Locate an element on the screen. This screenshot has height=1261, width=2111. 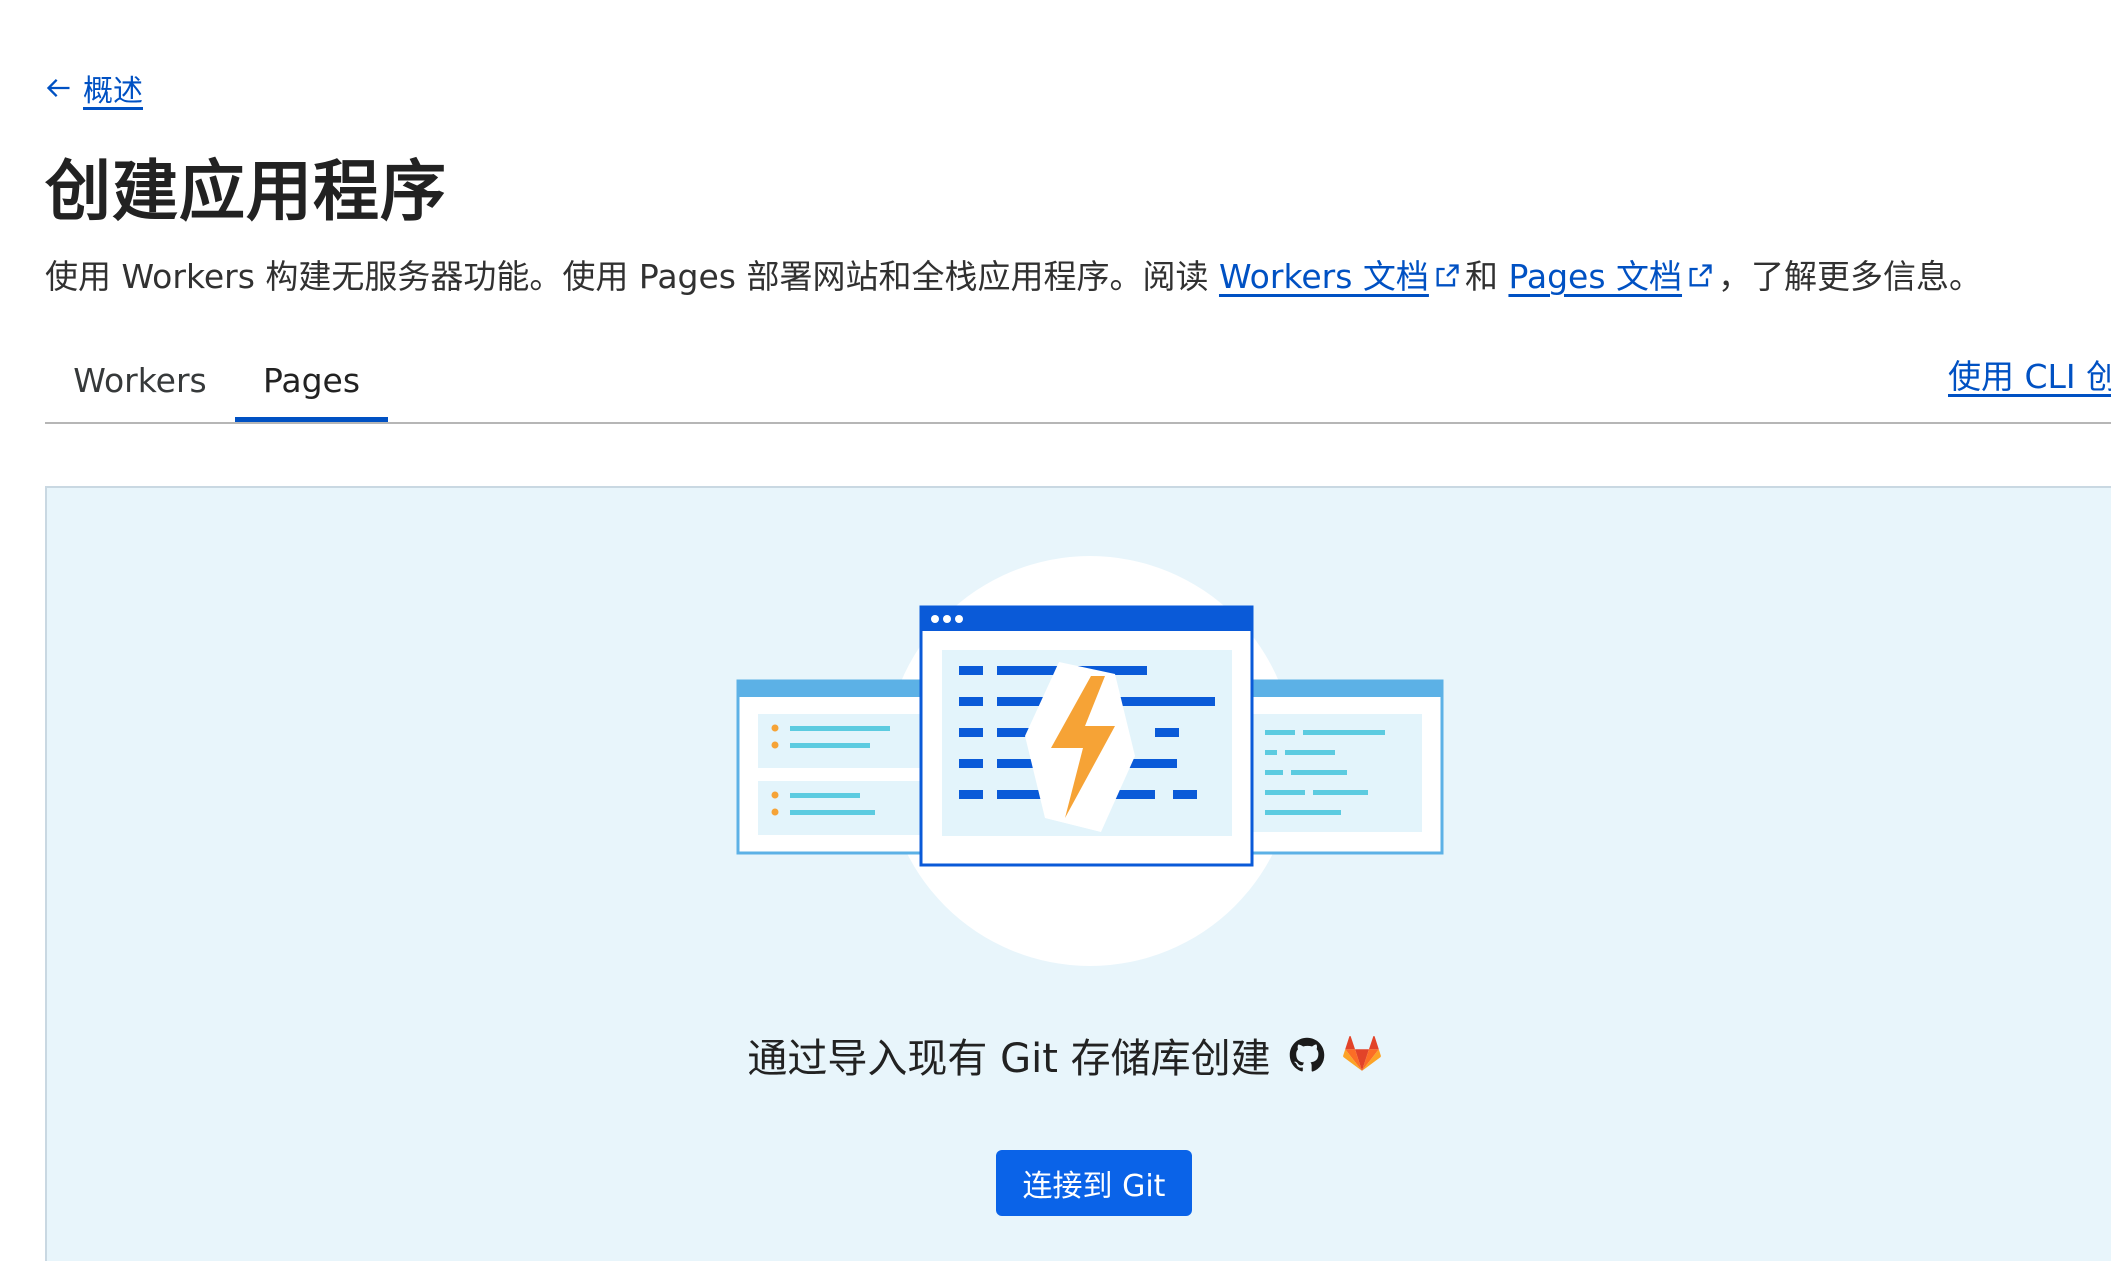
tab-workers: Workers is located at coordinates (140, 380).